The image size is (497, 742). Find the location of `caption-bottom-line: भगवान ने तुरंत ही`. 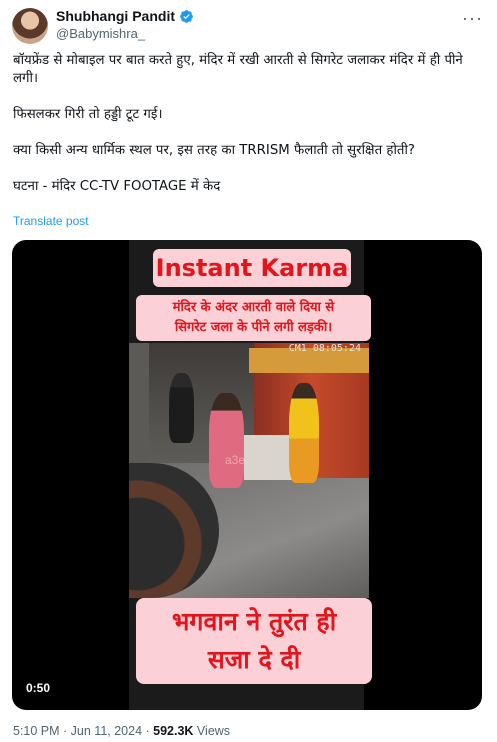

caption-bottom-line: भगवान ने तुरंत ही is located at coordinates (254, 621).